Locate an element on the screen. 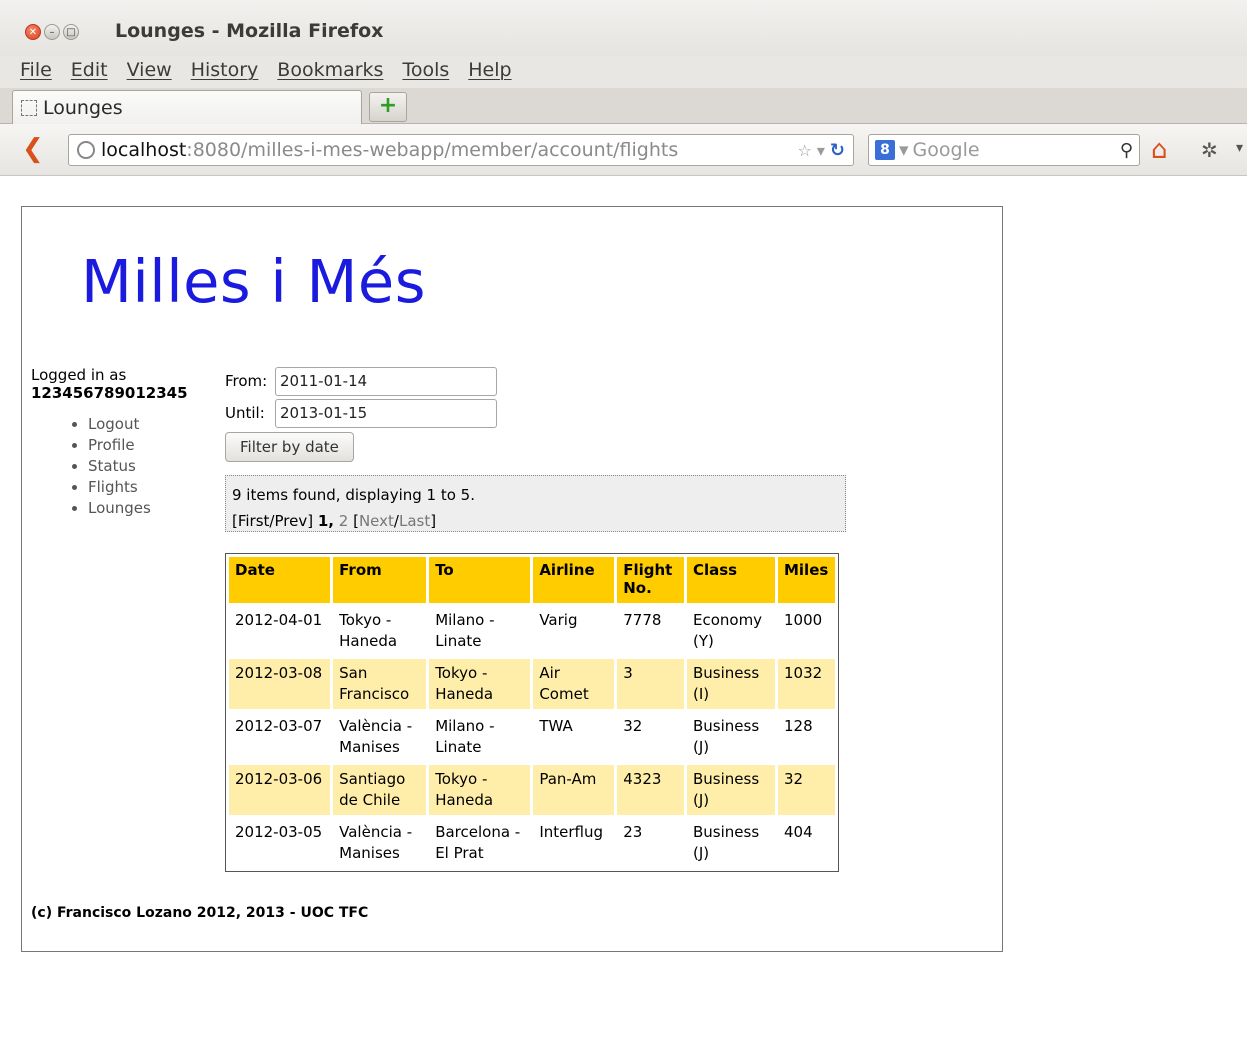  date-filter-form: From: Until: Filter by date is located at coordinates (361, 413).